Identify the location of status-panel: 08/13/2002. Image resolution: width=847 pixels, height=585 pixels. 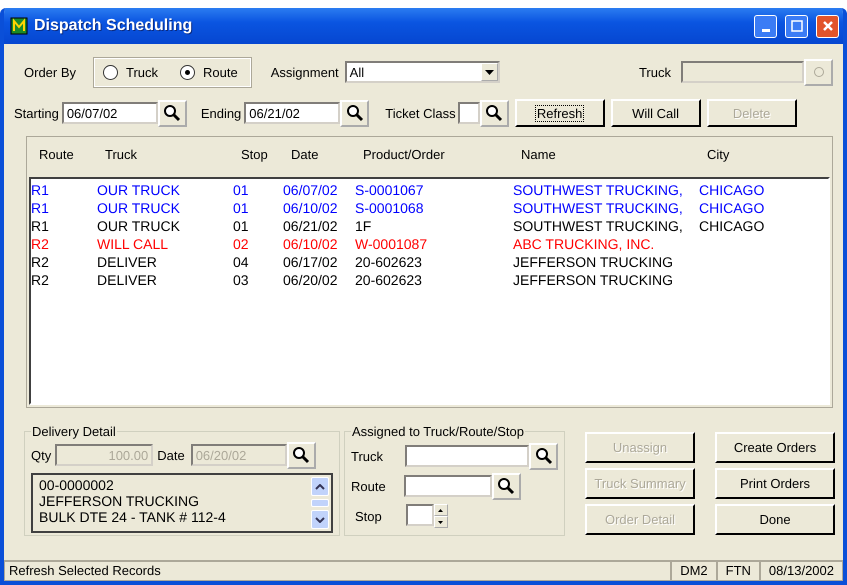
(801, 571).